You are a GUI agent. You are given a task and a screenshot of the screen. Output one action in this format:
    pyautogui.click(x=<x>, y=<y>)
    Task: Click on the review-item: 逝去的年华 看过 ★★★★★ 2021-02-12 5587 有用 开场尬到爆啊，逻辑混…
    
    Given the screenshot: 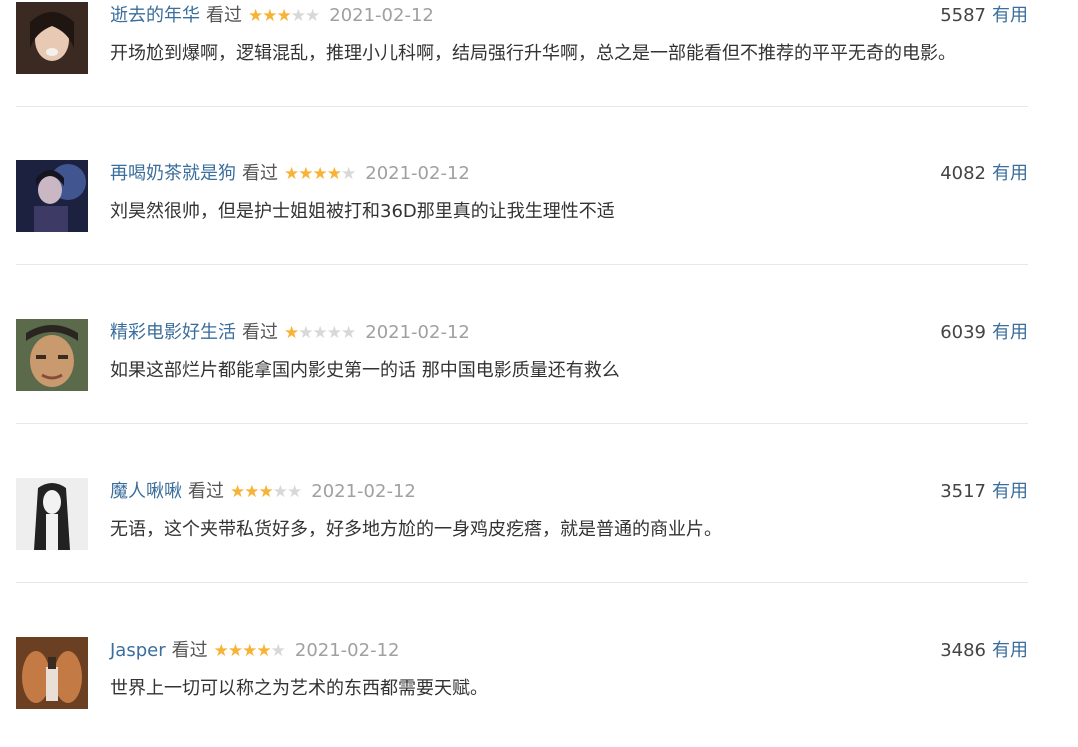 What is the action you would take?
    pyautogui.click(x=522, y=57)
    